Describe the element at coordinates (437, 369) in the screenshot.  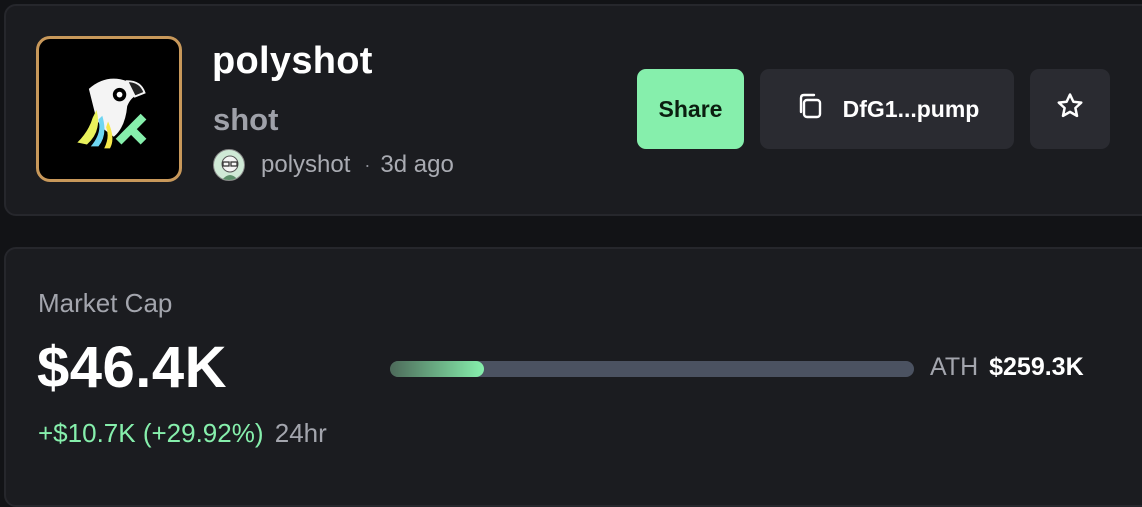
I see `ath-progress-fill` at that location.